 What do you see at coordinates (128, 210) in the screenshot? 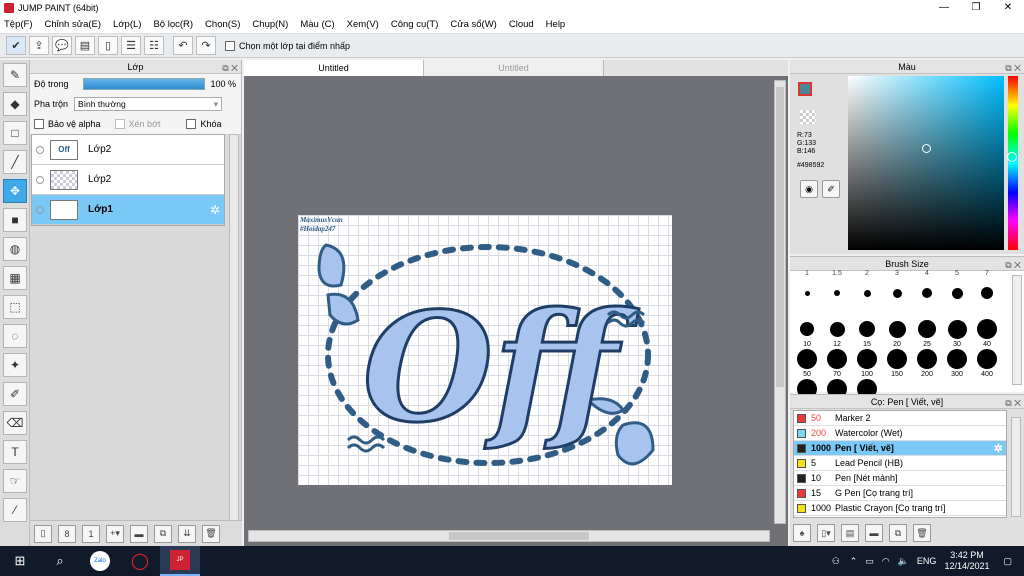
I see `layer-row-selected: Lớp1 ✲` at bounding box center [128, 210].